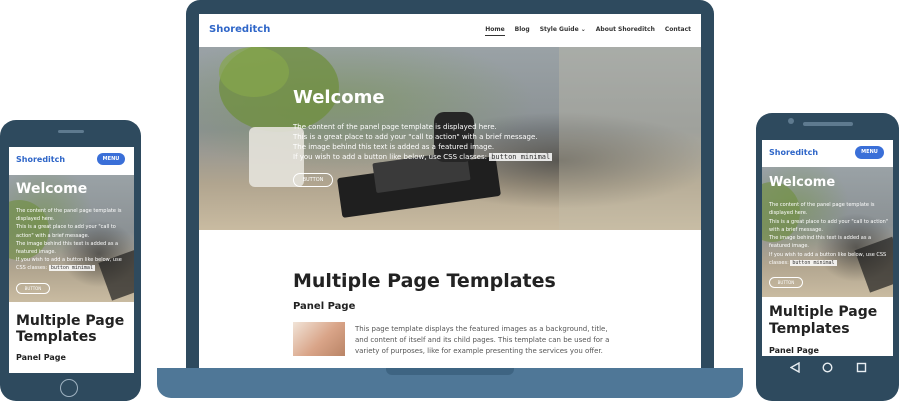  Describe the element at coordinates (522, 31) in the screenshot. I see `nav-item-blog: Blog` at that location.